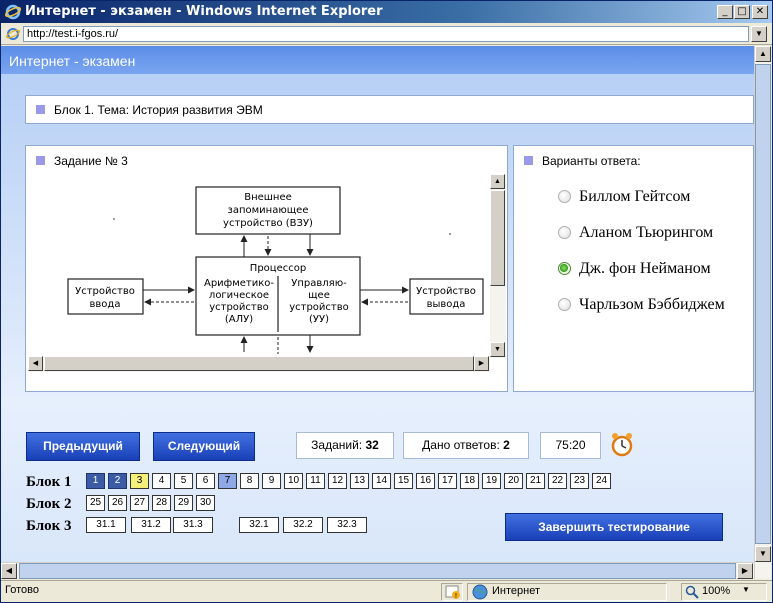  Describe the element at coordinates (315, 481) in the screenshot. I see `question-box: 11` at that location.